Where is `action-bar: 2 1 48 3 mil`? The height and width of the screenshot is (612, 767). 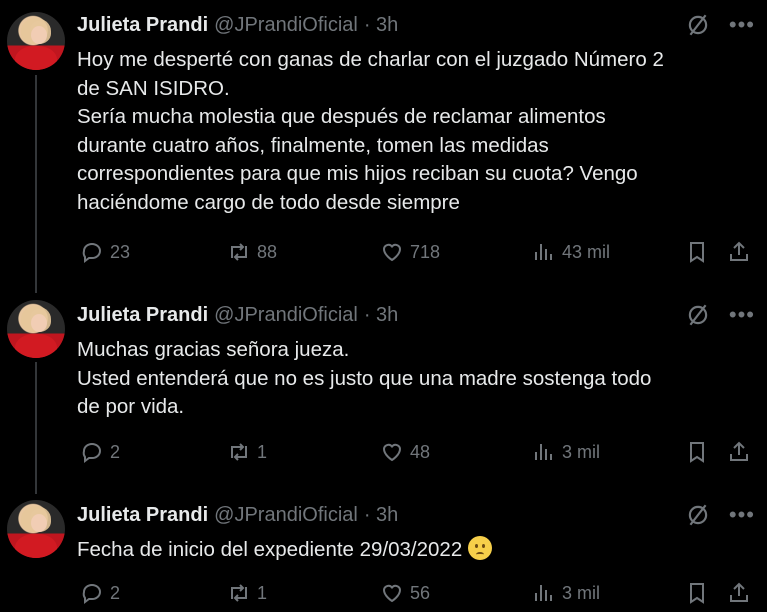
action-bar: 2 1 48 3 mil is located at coordinates (416, 452).